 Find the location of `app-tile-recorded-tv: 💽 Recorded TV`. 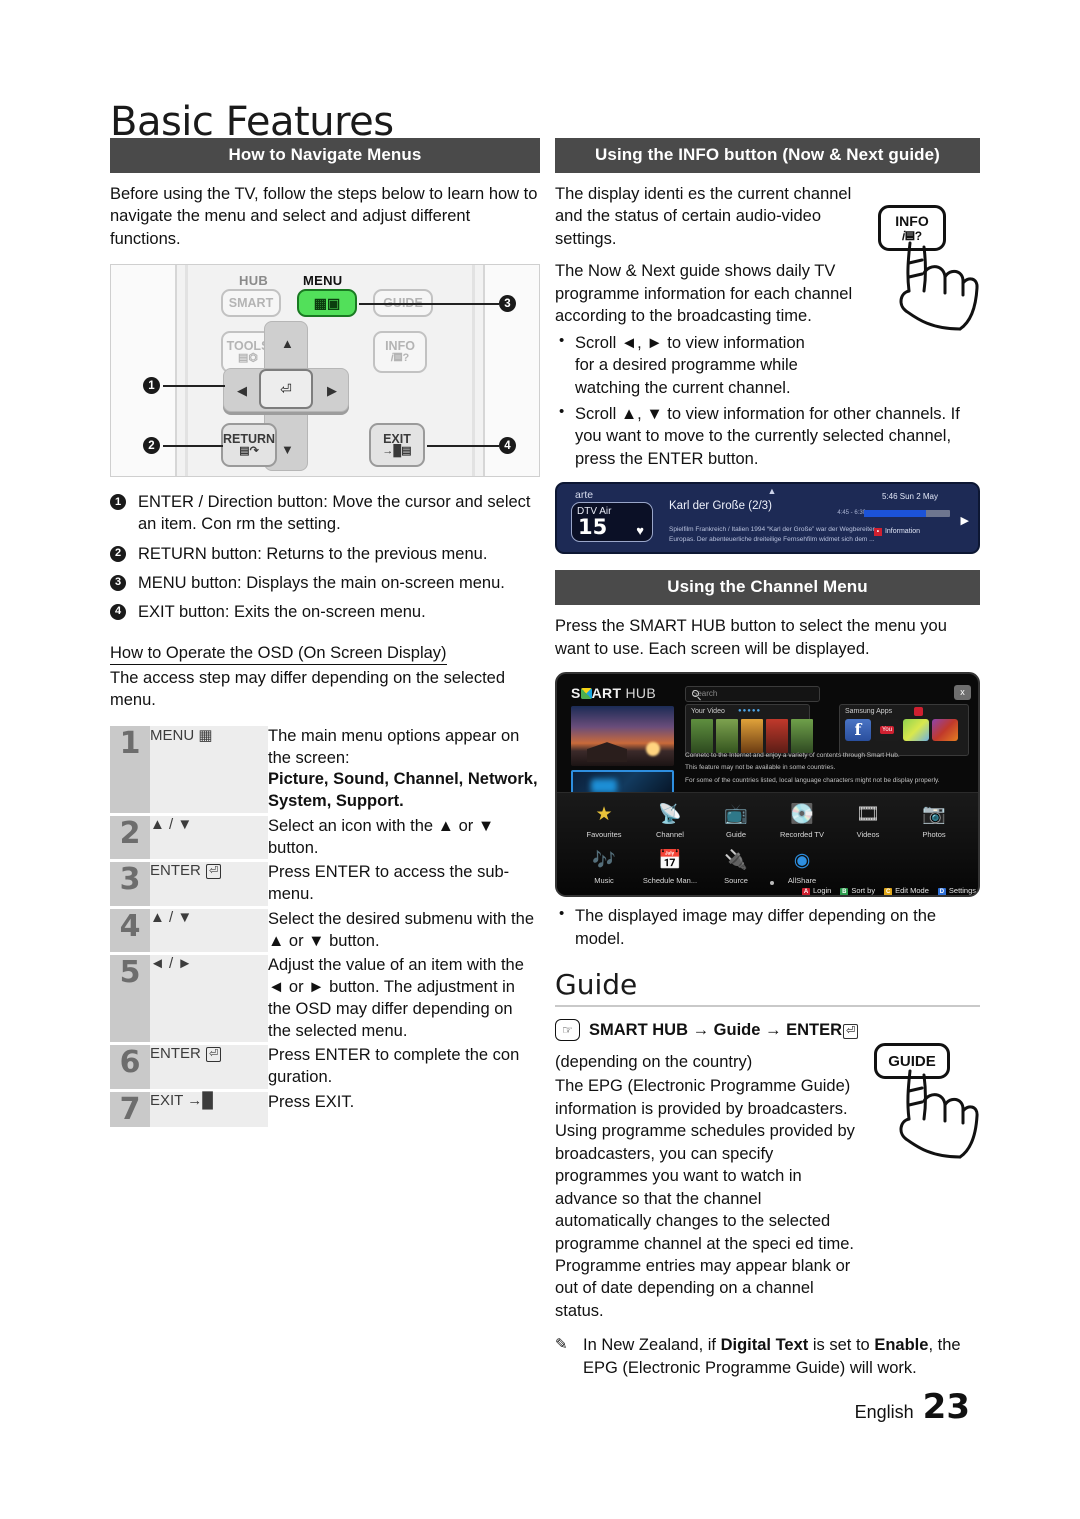

app-tile-recorded-tv: 💽 Recorded TV is located at coordinates (802, 819).